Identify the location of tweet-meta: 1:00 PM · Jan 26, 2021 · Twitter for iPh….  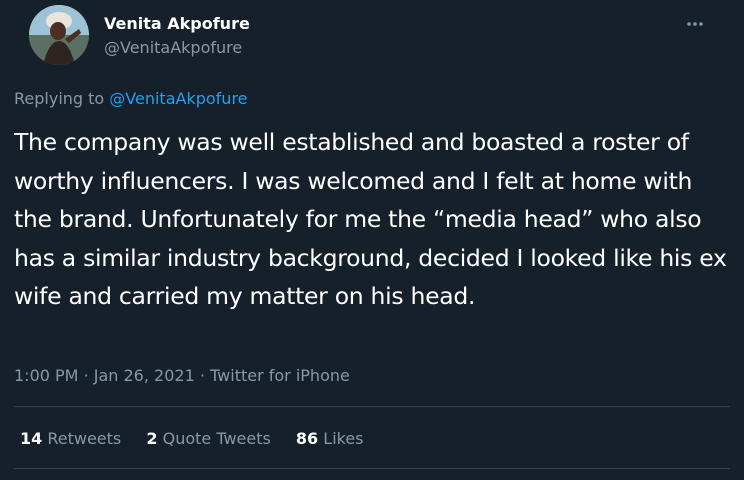
(182, 375).